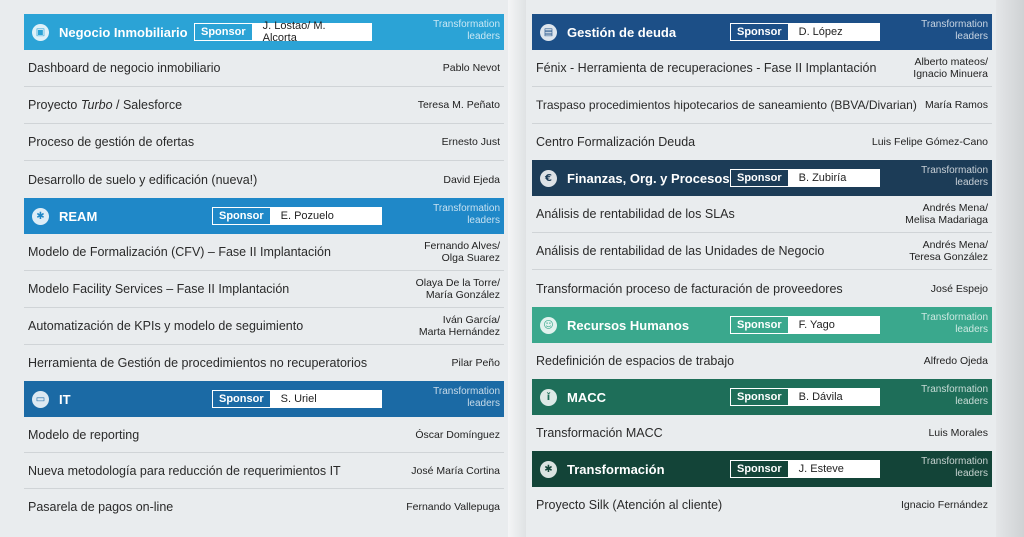 The image size is (1024, 537). I want to click on people-icon: ☺, so click(548, 325).